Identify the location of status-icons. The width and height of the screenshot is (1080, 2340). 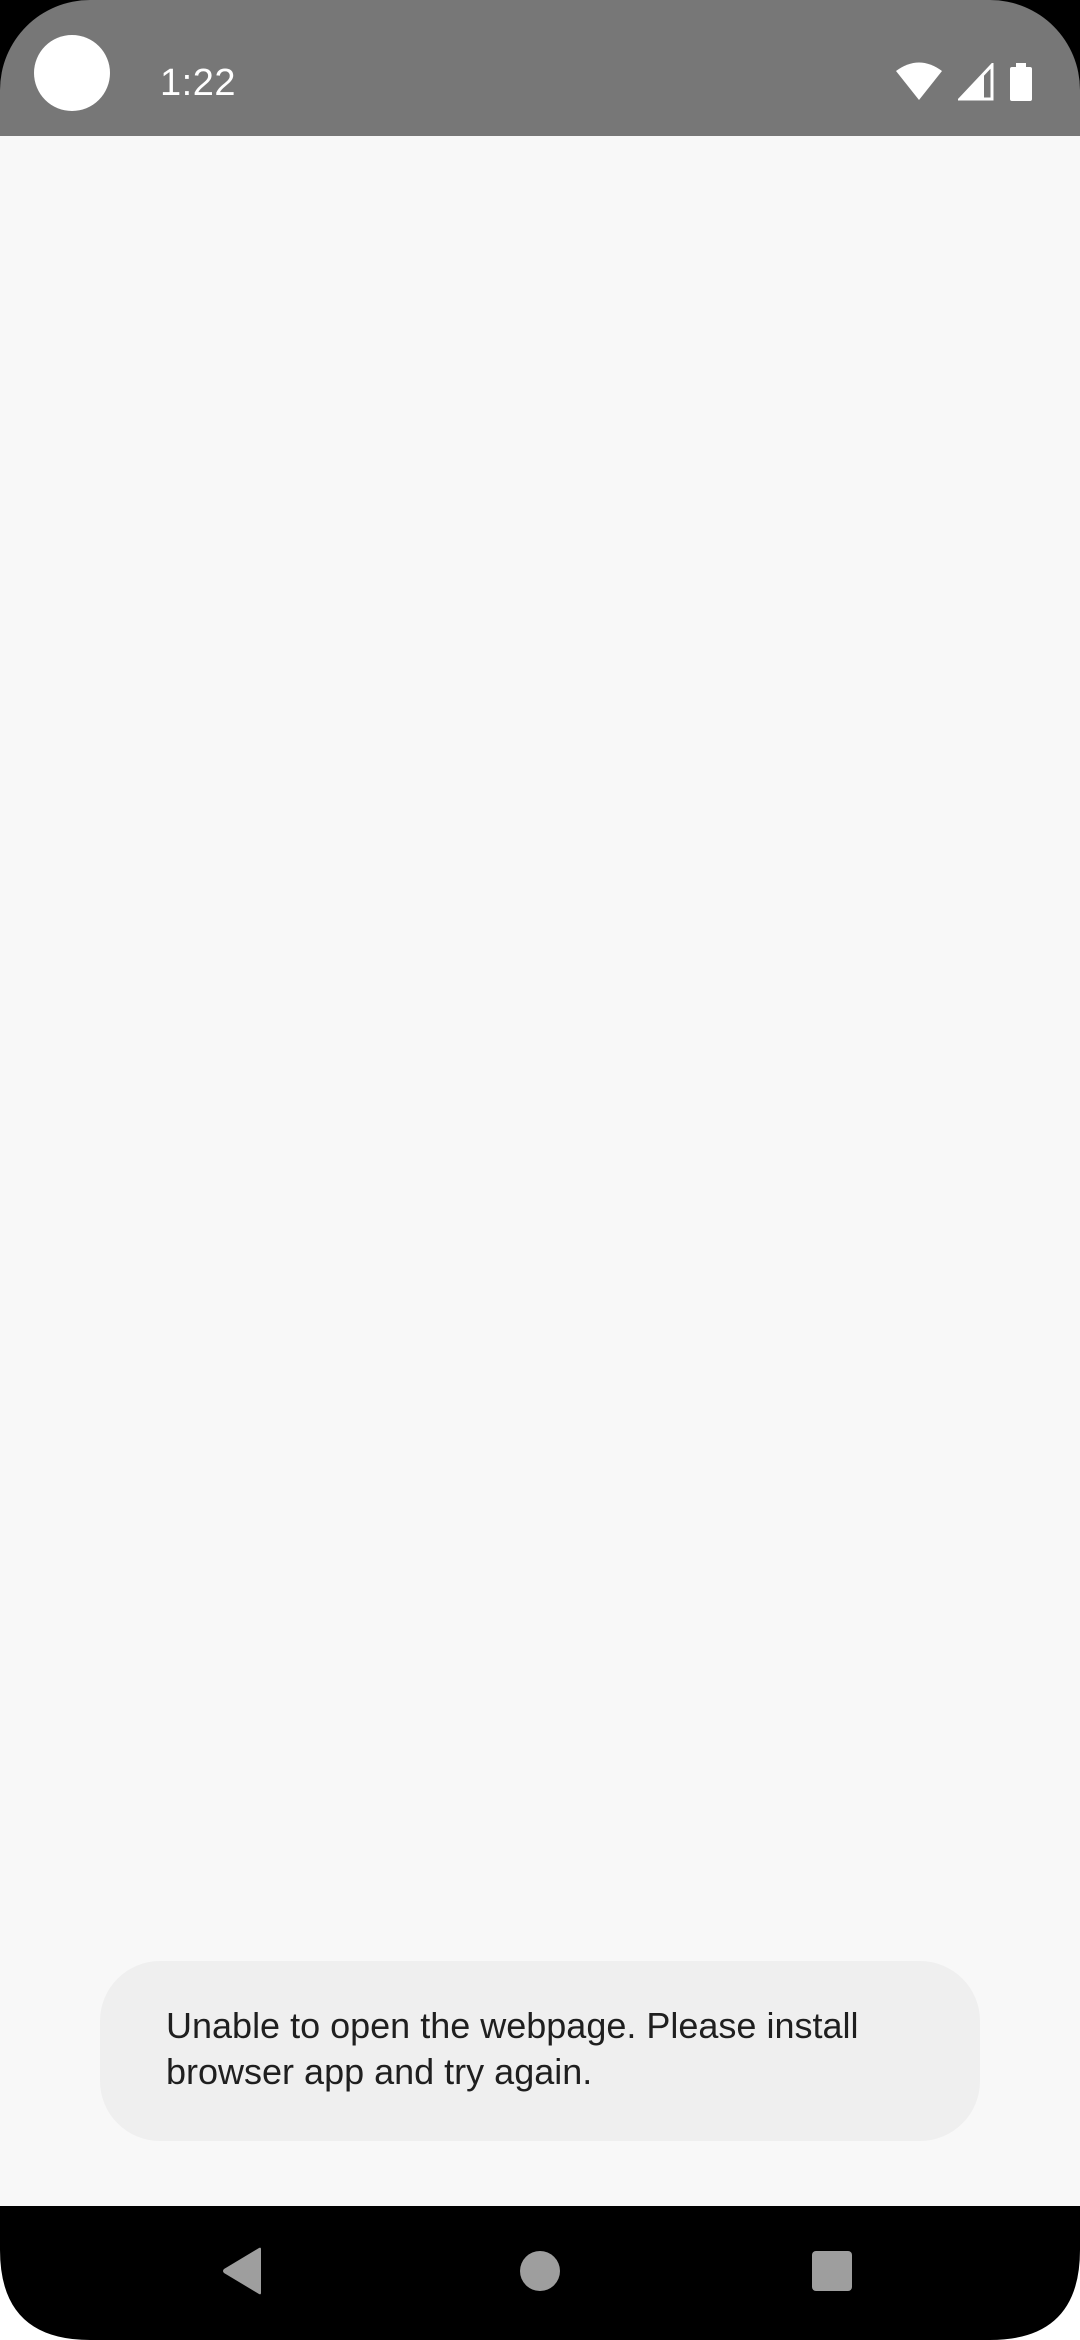
(964, 82).